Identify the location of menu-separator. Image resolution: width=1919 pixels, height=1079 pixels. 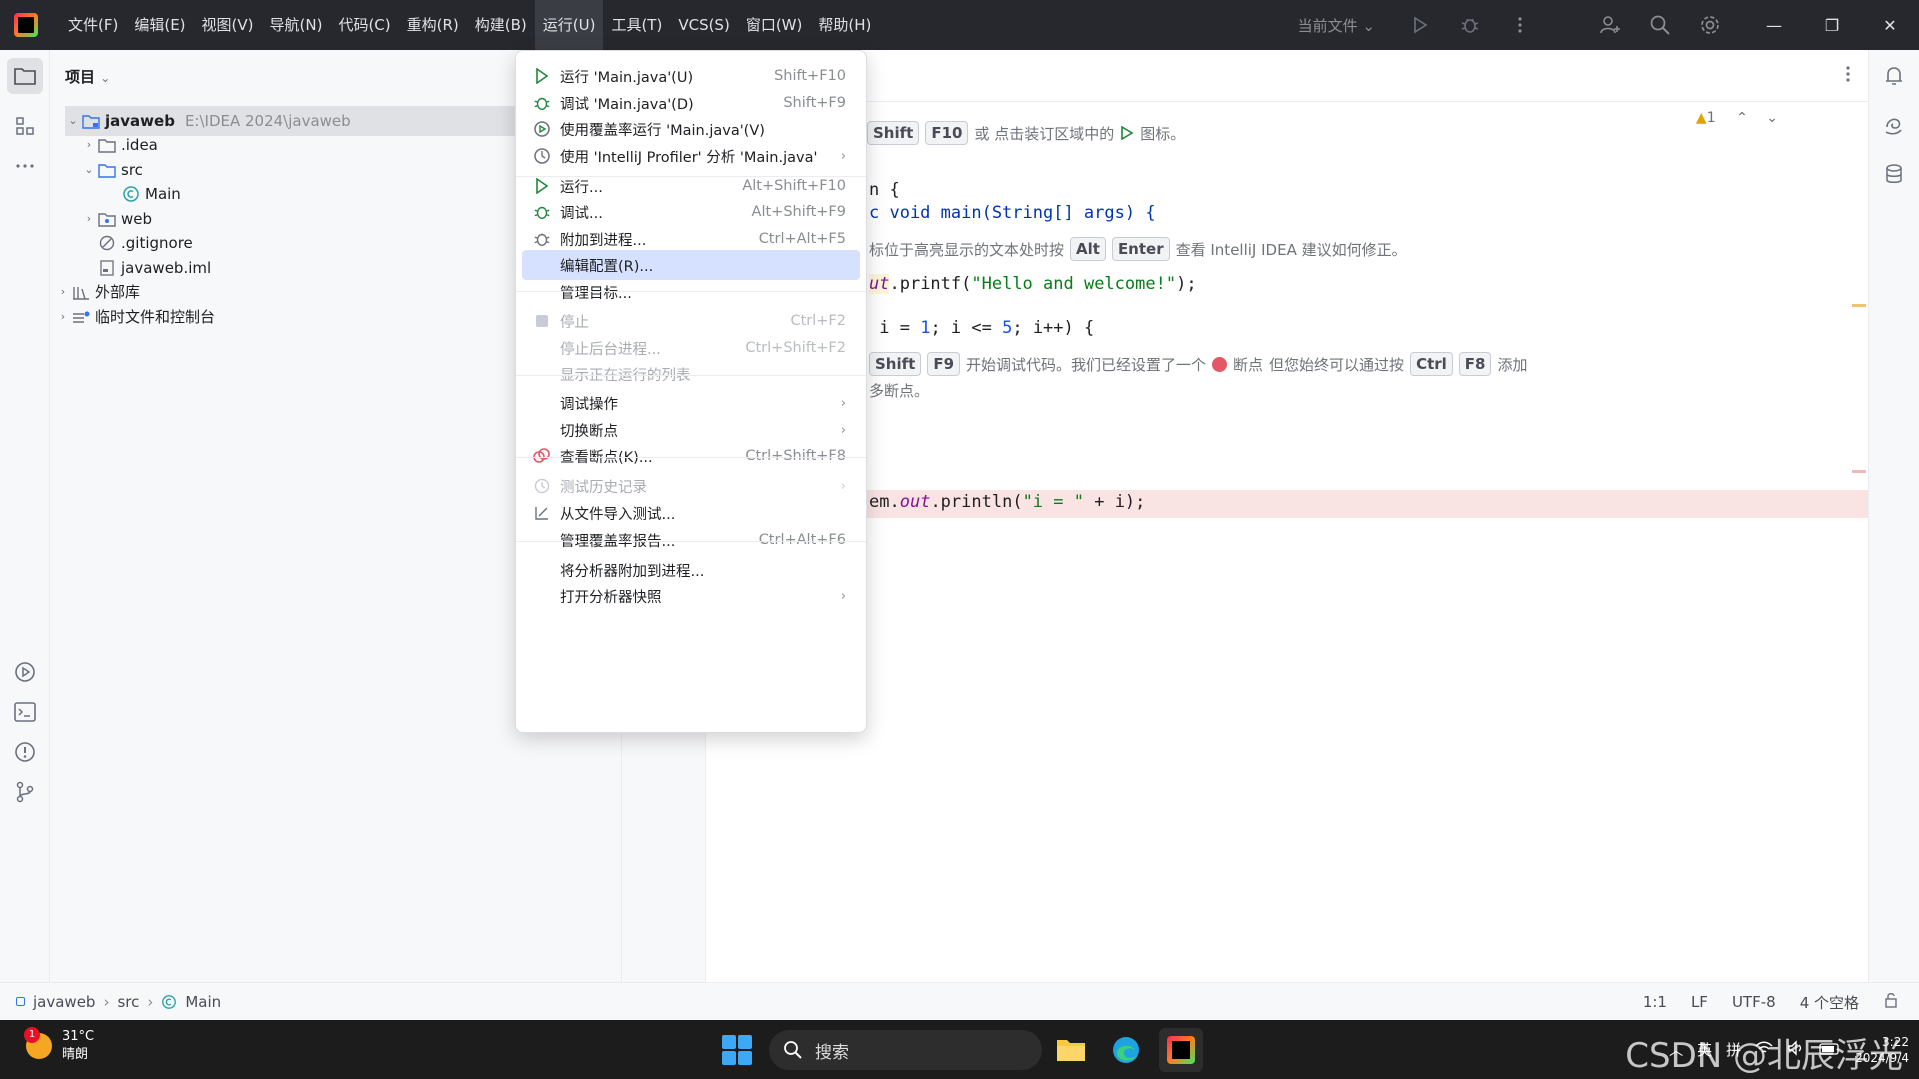
(691, 291).